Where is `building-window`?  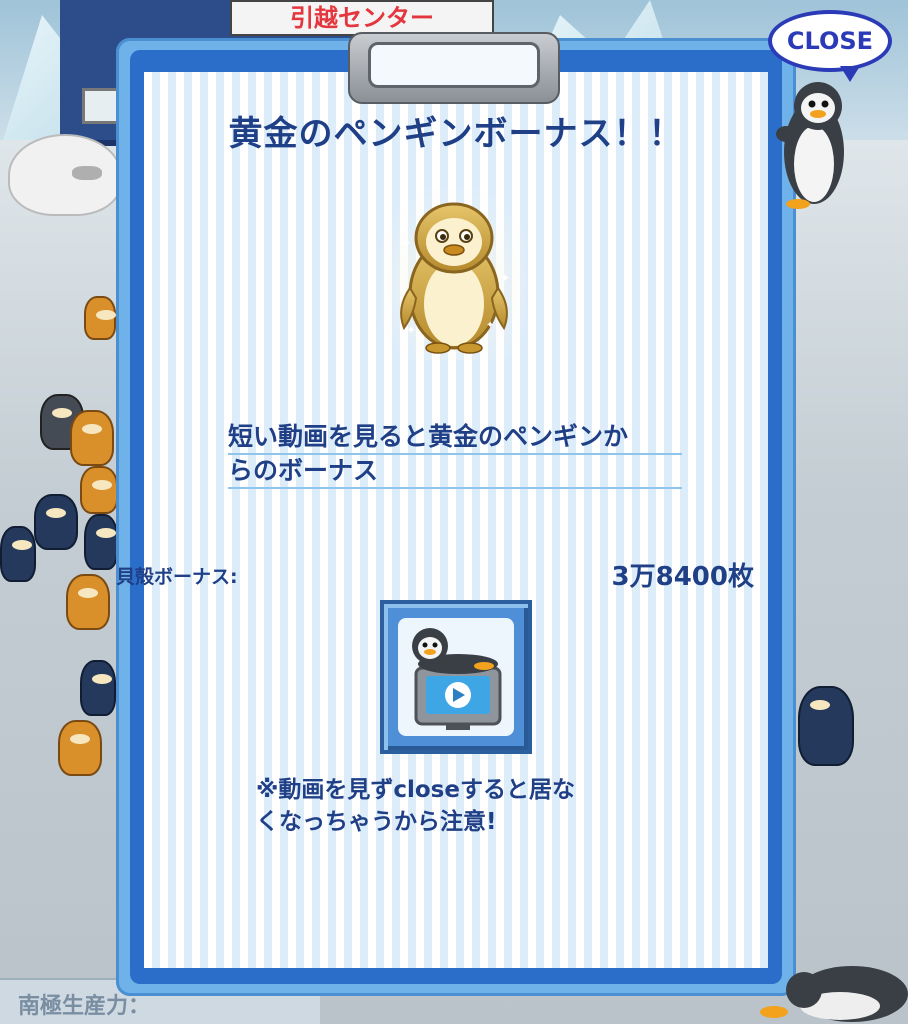 building-window is located at coordinates (101, 106).